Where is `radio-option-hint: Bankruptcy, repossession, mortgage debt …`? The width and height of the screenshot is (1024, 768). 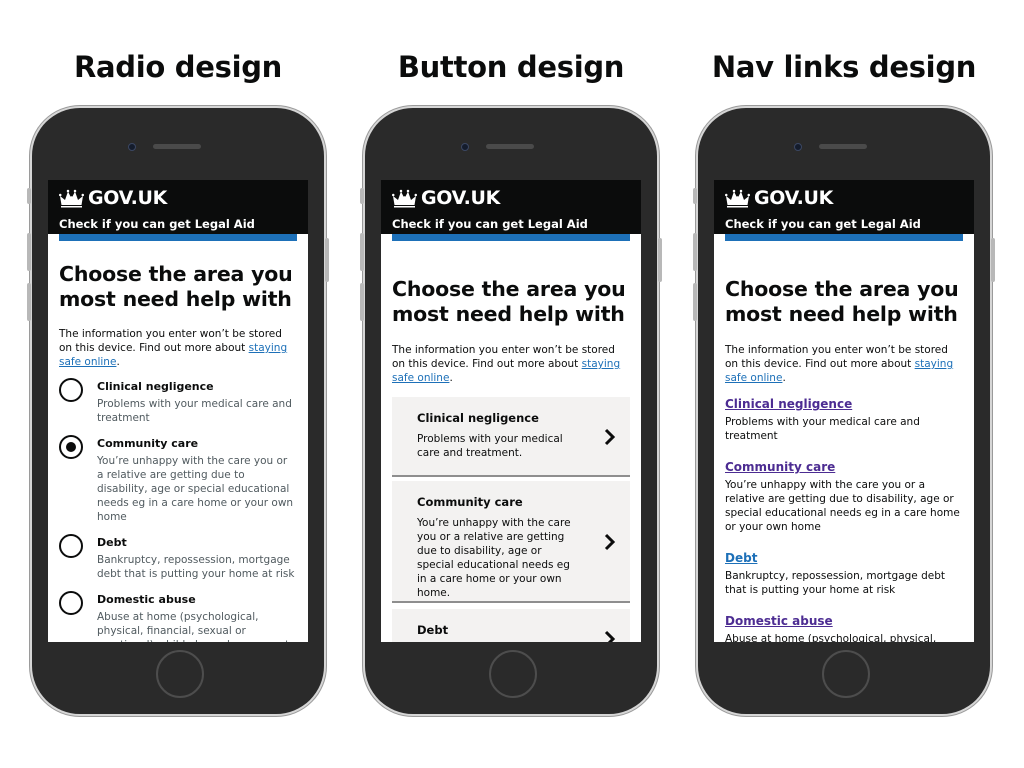
radio-option-hint: Bankruptcy, repossession, mortgage debt … is located at coordinates (196, 567).